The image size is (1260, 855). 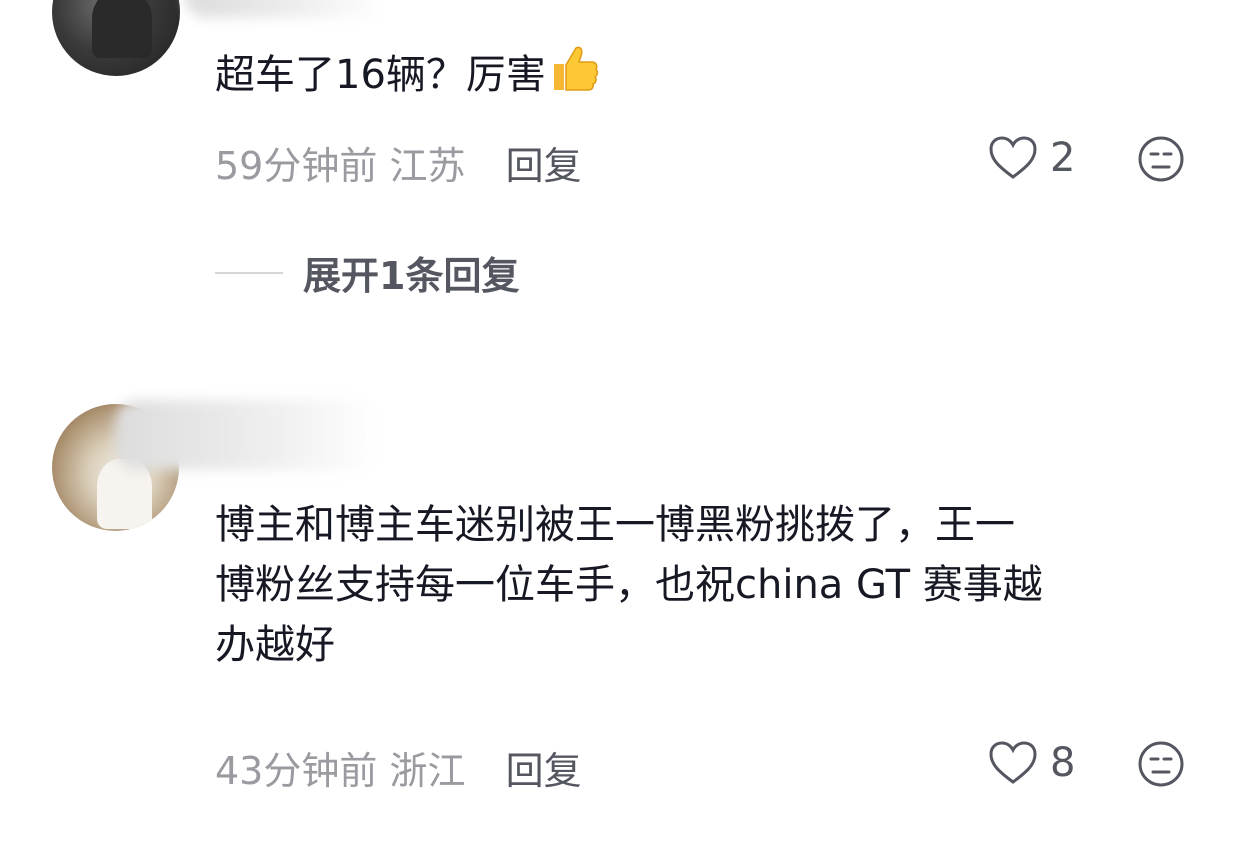 I want to click on like-button-1: 2, so click(x=1031, y=158).